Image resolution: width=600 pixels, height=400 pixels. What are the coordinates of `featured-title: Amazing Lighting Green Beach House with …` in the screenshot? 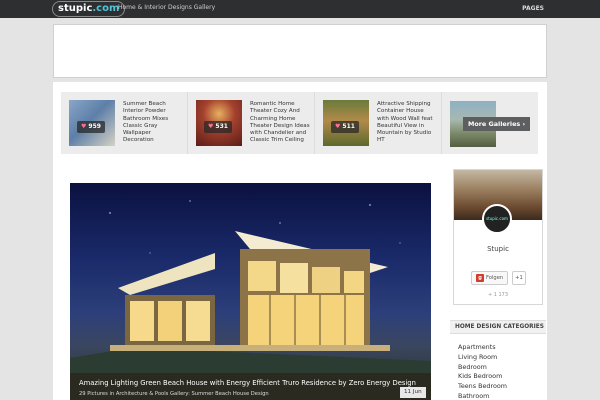 It's located at (247, 383).